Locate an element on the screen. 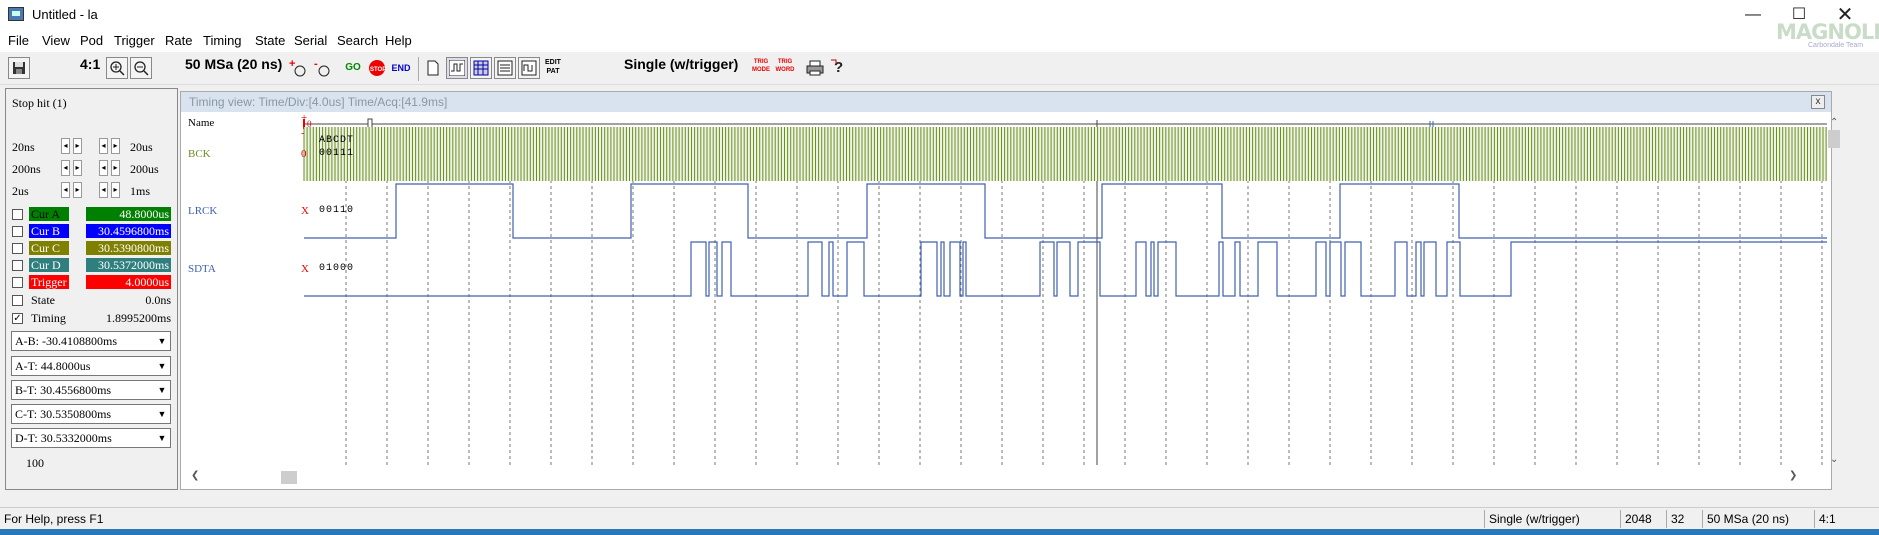  cursor-d-label: Cur D is located at coordinates (49, 265).